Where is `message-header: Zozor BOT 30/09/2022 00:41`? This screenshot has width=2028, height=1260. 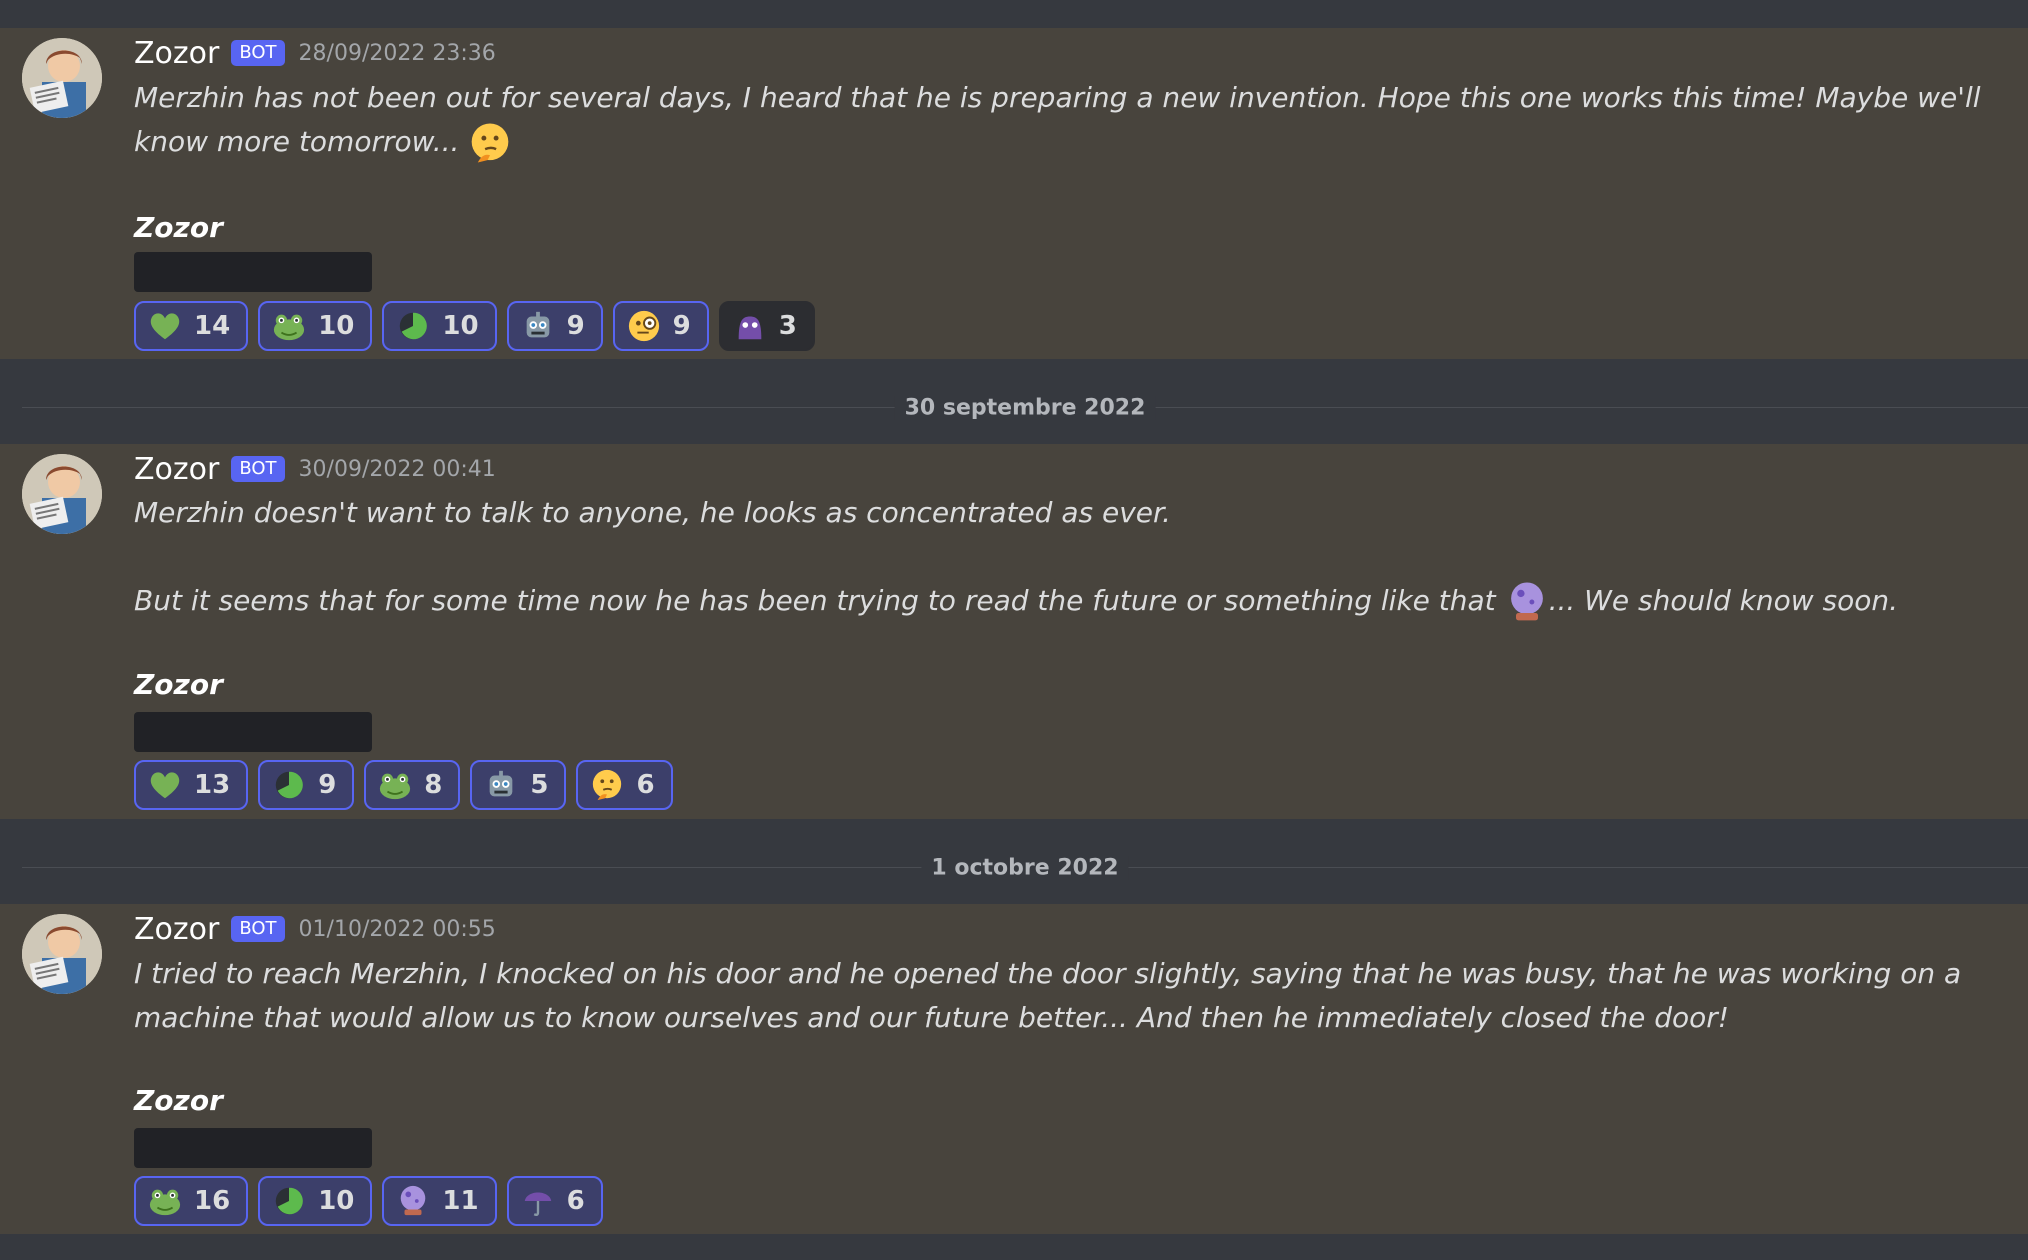 message-header: Zozor BOT 30/09/2022 00:41 is located at coordinates (315, 469).